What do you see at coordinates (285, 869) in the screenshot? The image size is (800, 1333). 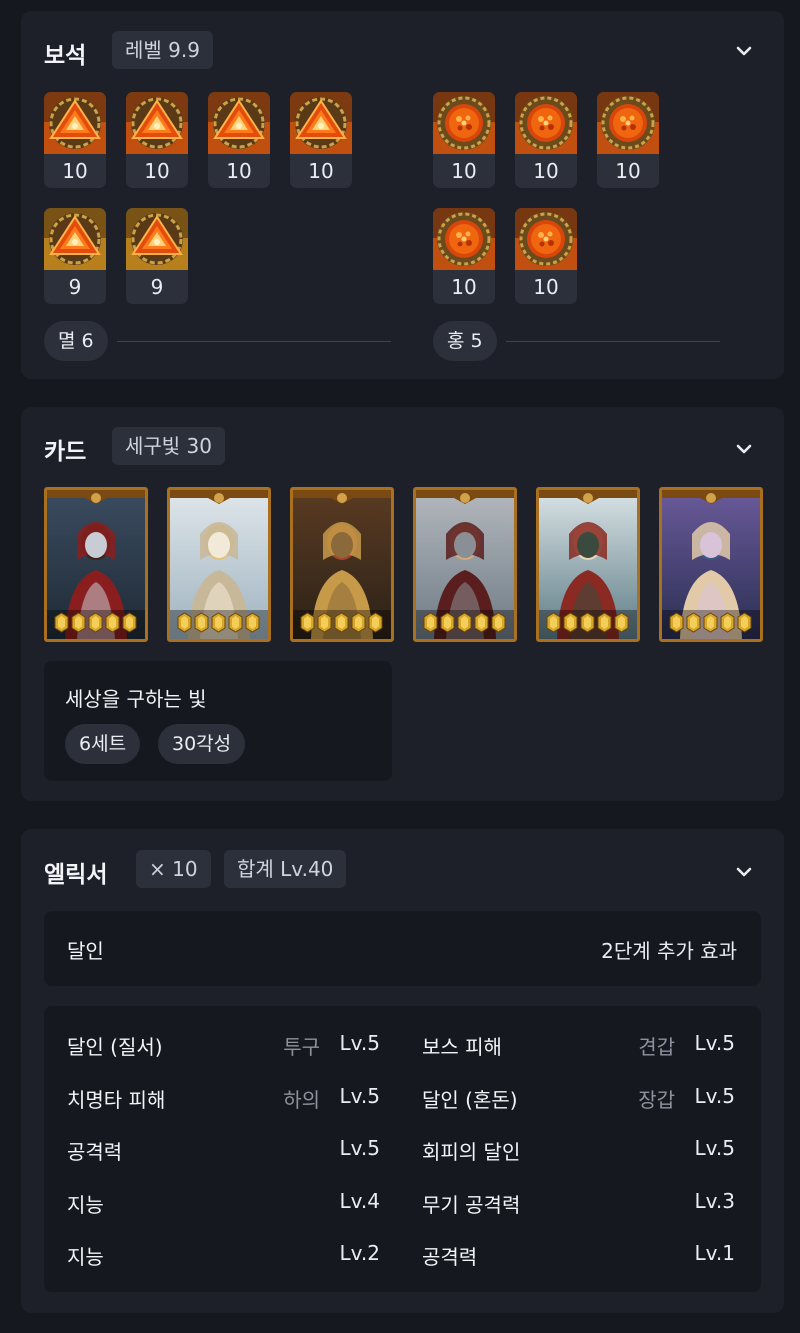 I see `elixir-total-tag: 합계 Lv.40` at bounding box center [285, 869].